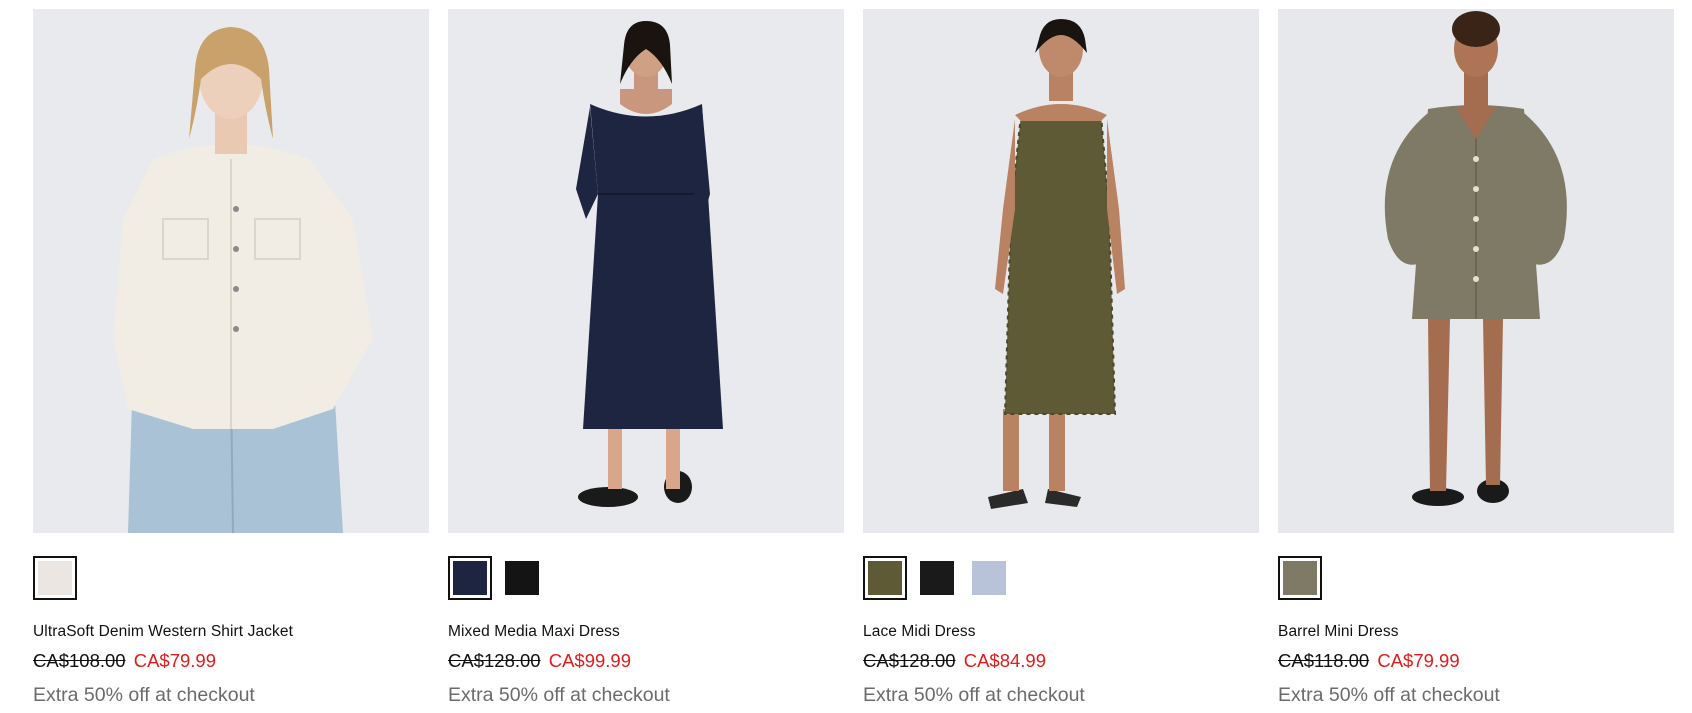 The width and height of the screenshot is (1692, 713). I want to click on original-price: CA$118.00, so click(1324, 660).